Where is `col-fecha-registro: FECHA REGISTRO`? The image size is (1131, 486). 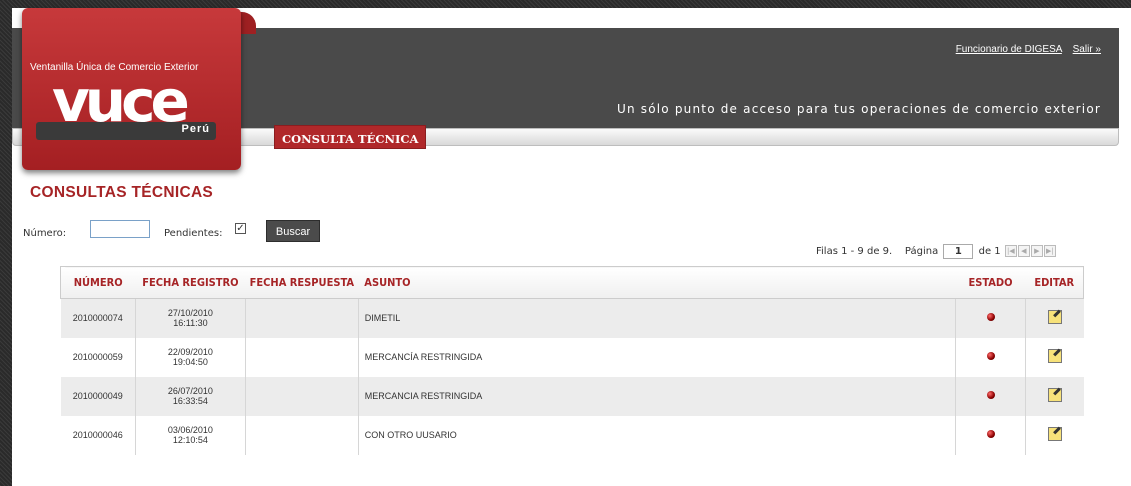 col-fecha-registro: FECHA REGISTRO is located at coordinates (190, 282).